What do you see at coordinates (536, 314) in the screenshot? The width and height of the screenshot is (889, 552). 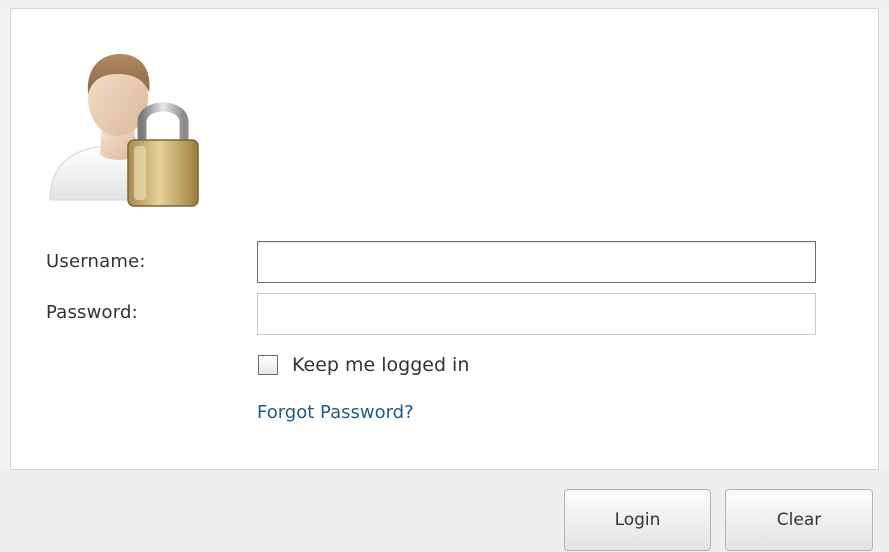 I see `password-input` at bounding box center [536, 314].